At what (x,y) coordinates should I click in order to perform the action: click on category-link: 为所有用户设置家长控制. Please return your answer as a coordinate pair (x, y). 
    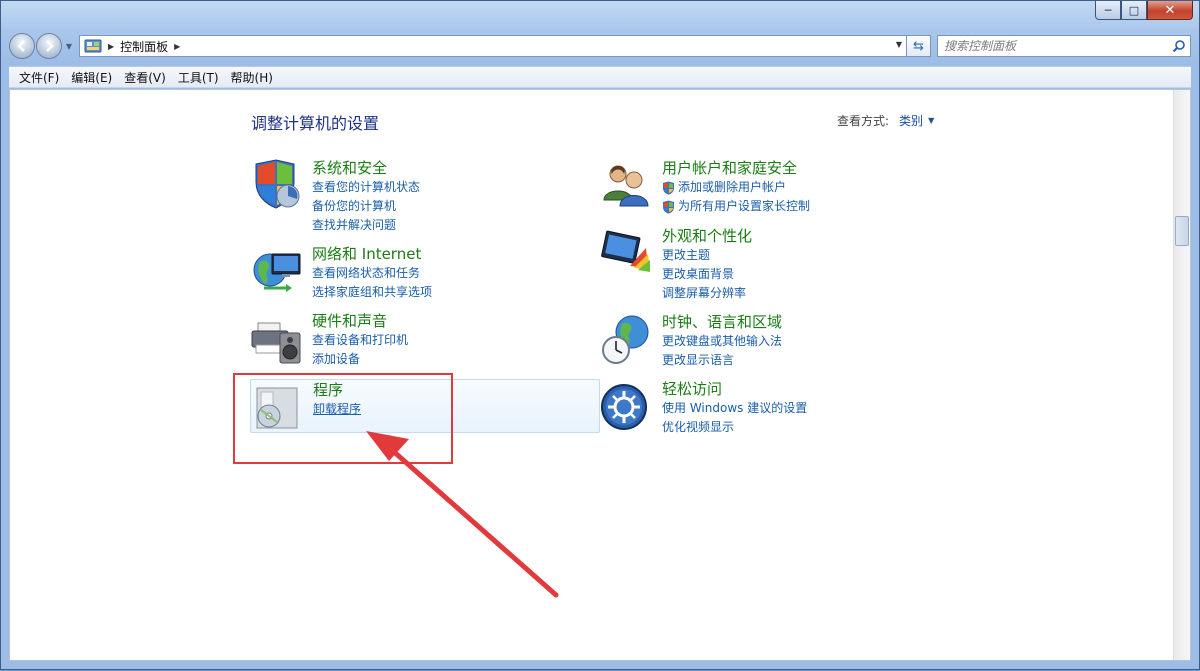
    Looking at the image, I should click on (736, 206).